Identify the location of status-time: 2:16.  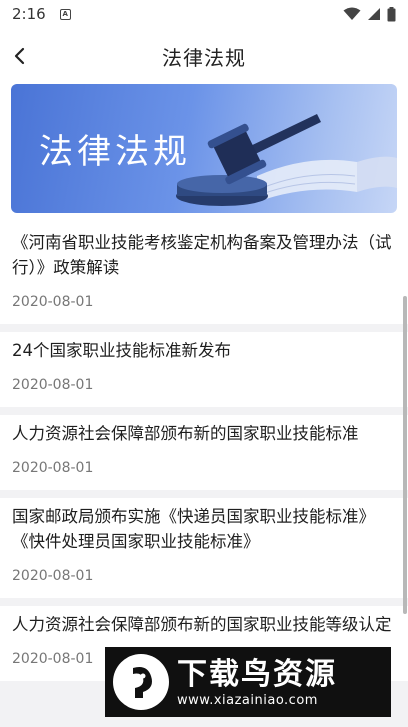
(29, 14).